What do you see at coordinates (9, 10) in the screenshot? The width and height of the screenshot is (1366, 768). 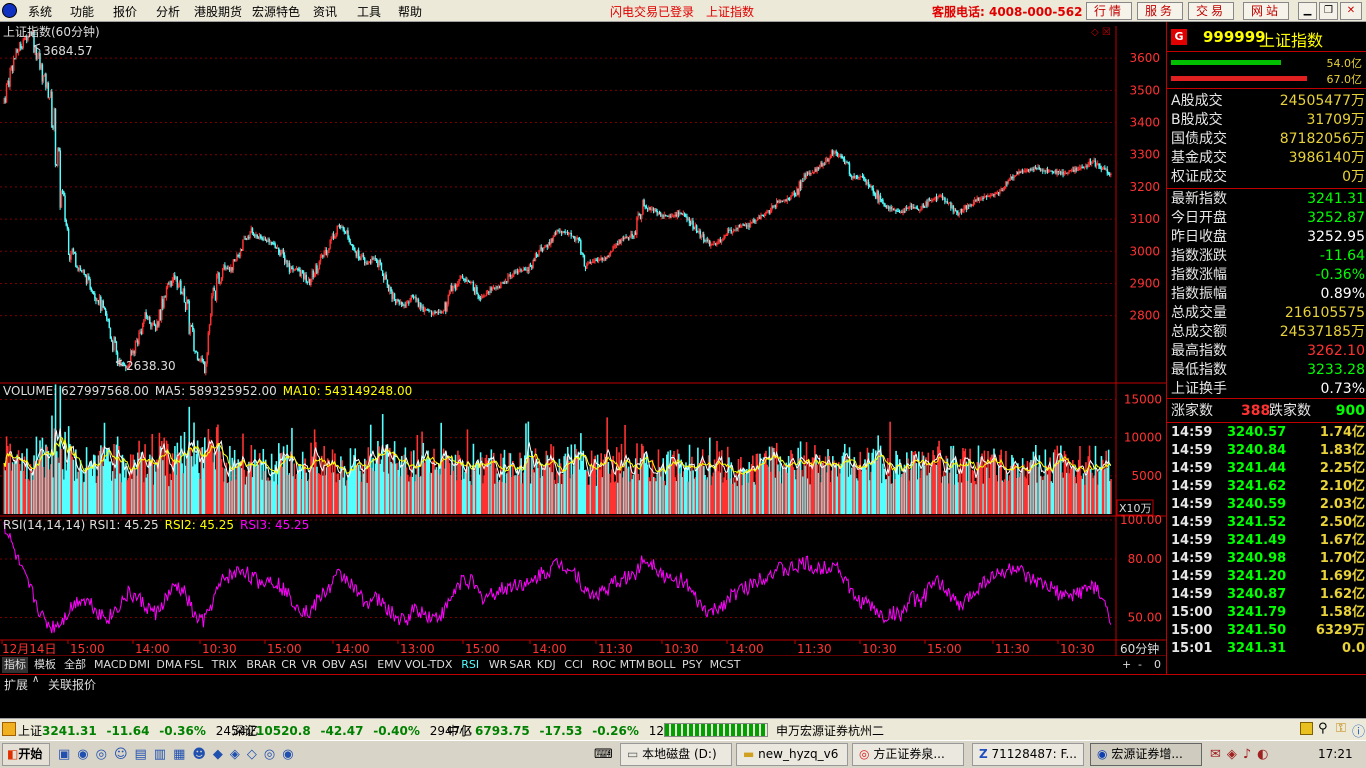 I see `app-logo-icon` at bounding box center [9, 10].